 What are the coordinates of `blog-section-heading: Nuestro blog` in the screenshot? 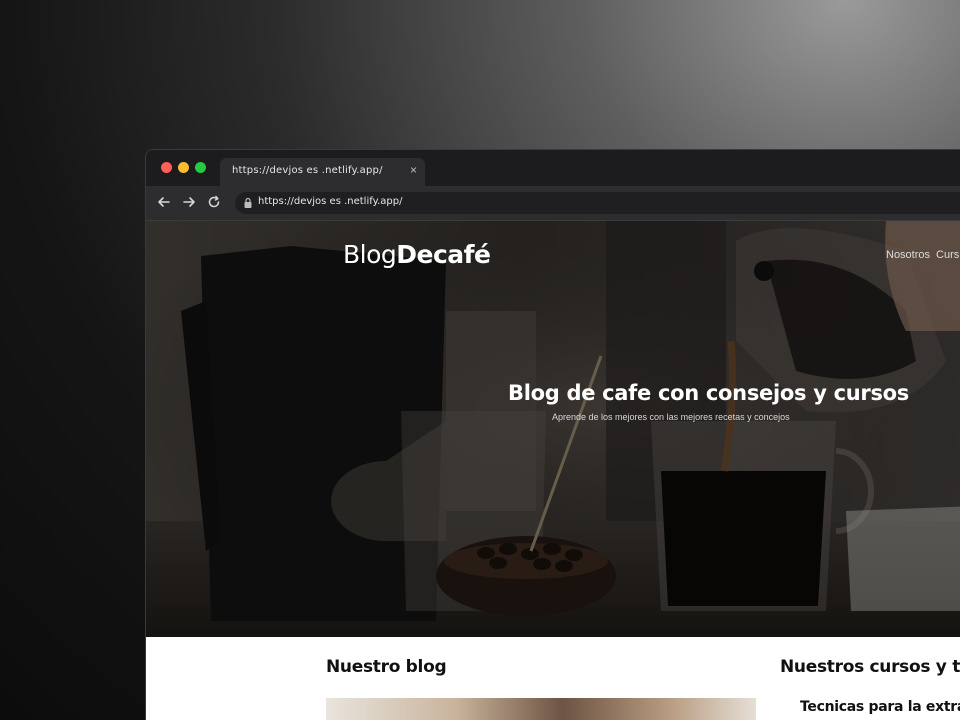 It's located at (386, 667).